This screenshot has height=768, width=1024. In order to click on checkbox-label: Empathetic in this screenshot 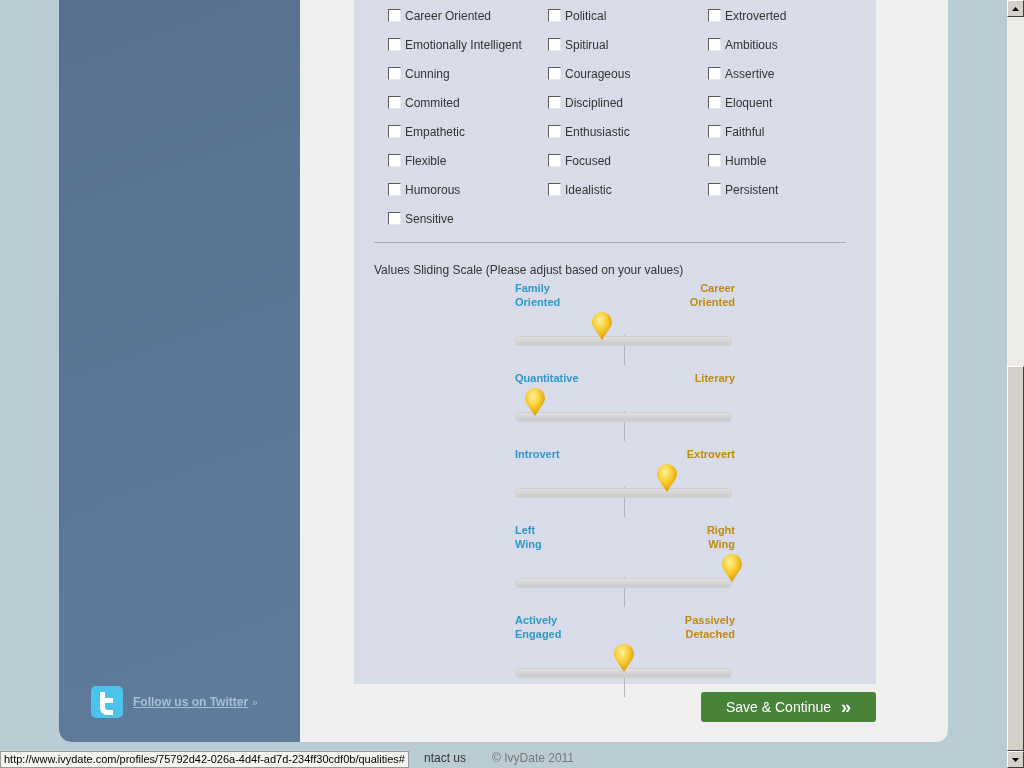, I will do `click(435, 131)`.